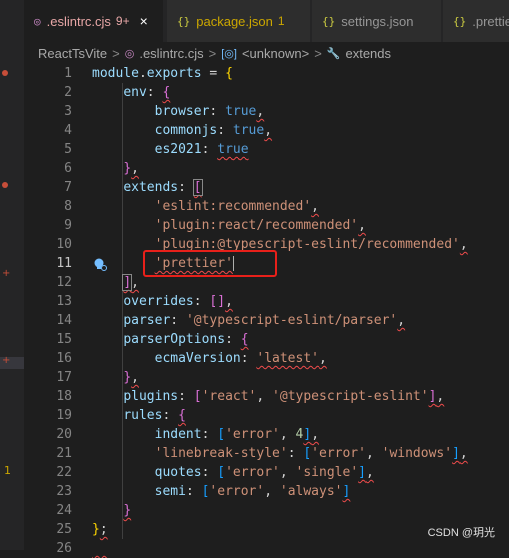 Image resolution: width=509 pixels, height=558 pixels. Describe the element at coordinates (229, 396) in the screenshot. I see `token: 'react'` at that location.